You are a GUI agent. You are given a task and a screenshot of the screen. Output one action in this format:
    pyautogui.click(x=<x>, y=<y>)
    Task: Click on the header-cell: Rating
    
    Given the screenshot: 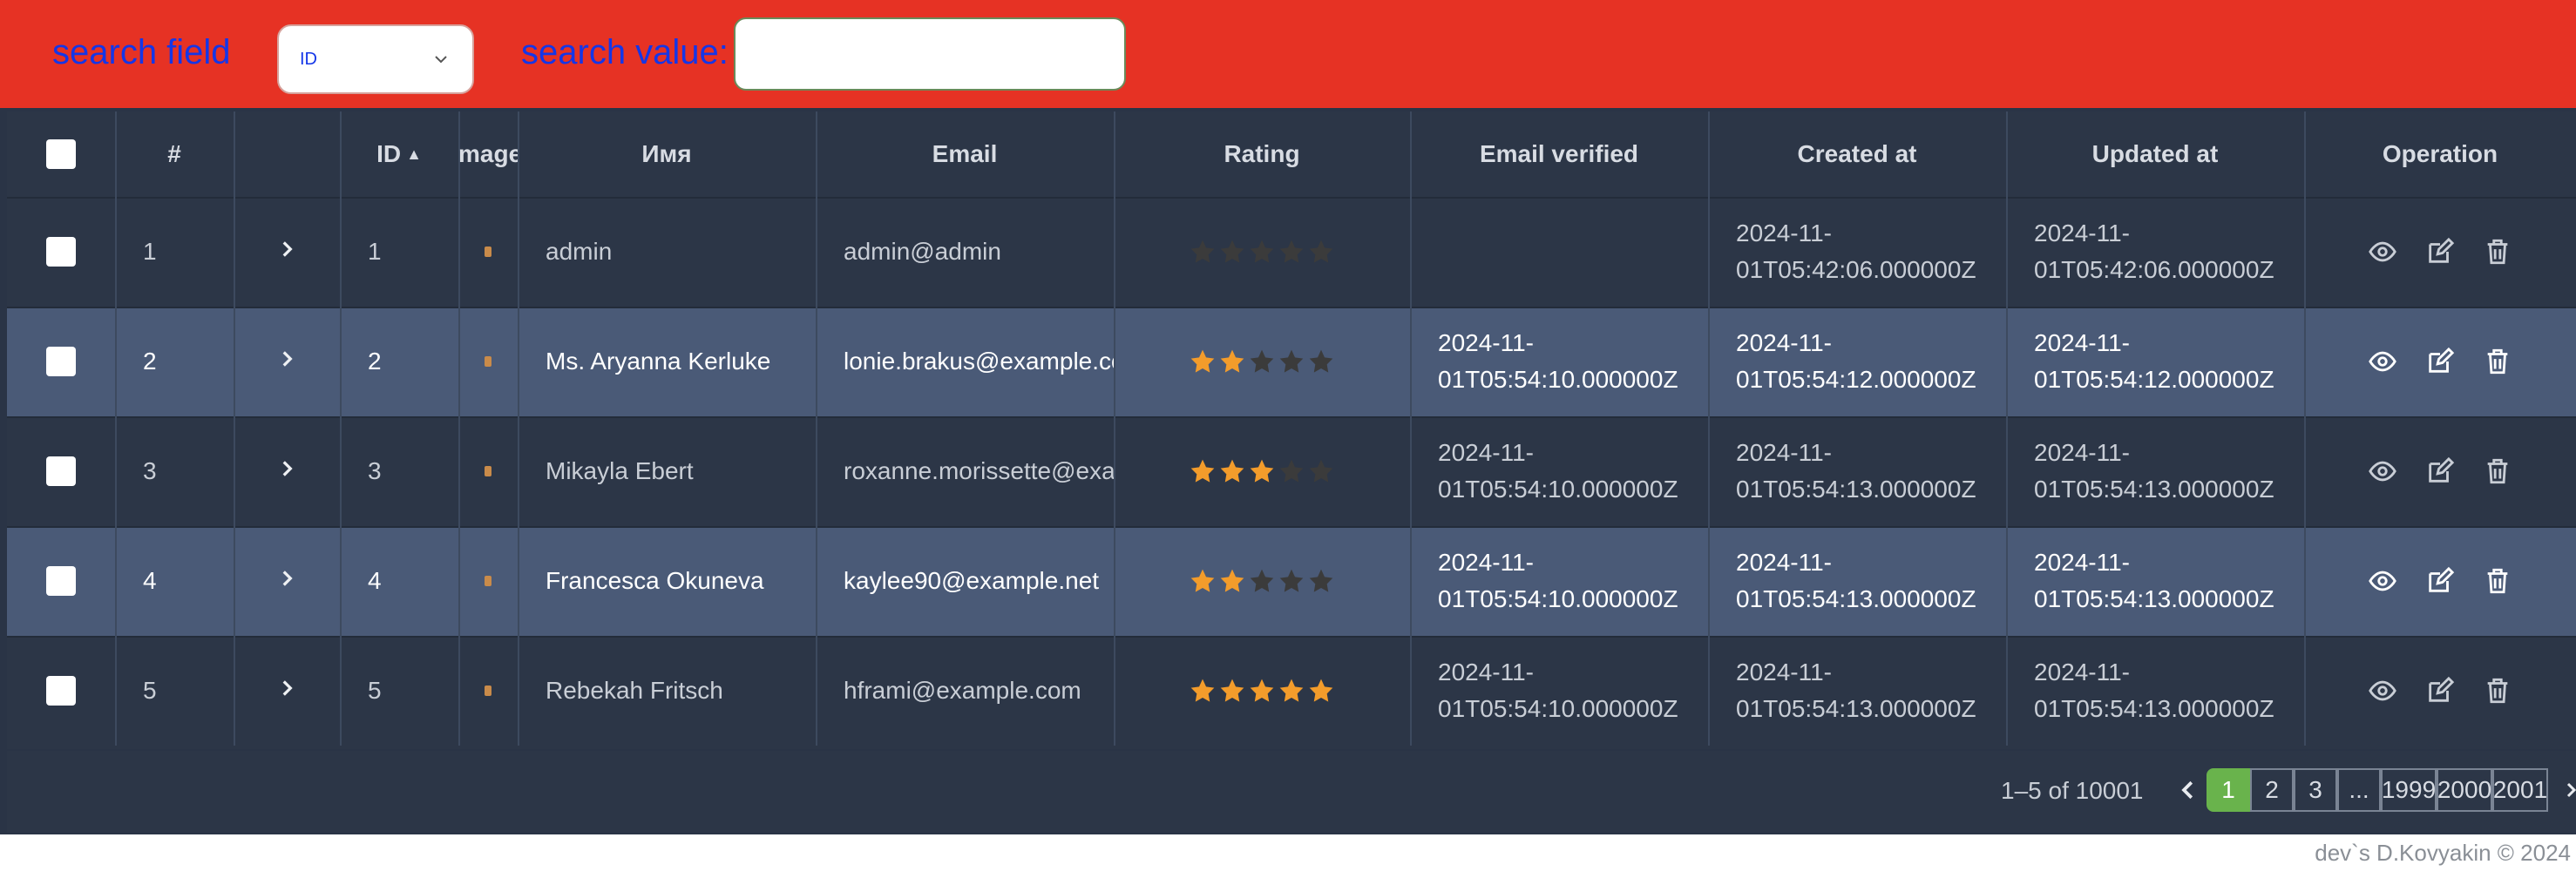 What is the action you would take?
    pyautogui.click(x=1262, y=154)
    